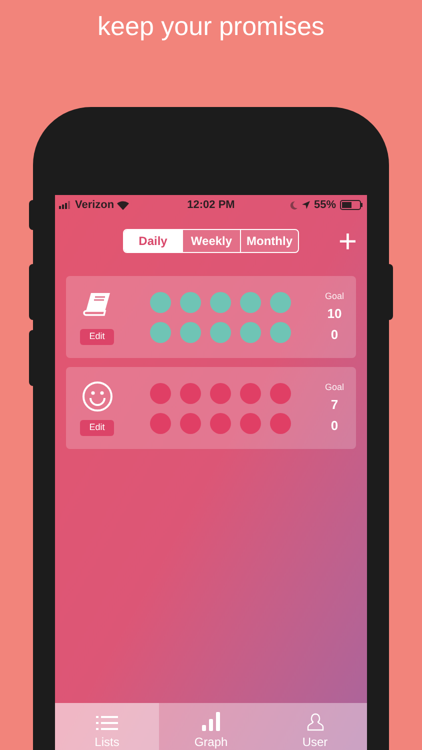 Image resolution: width=422 pixels, height=750 pixels. Describe the element at coordinates (306, 205) in the screenshot. I see `location-arrow-icon` at that location.